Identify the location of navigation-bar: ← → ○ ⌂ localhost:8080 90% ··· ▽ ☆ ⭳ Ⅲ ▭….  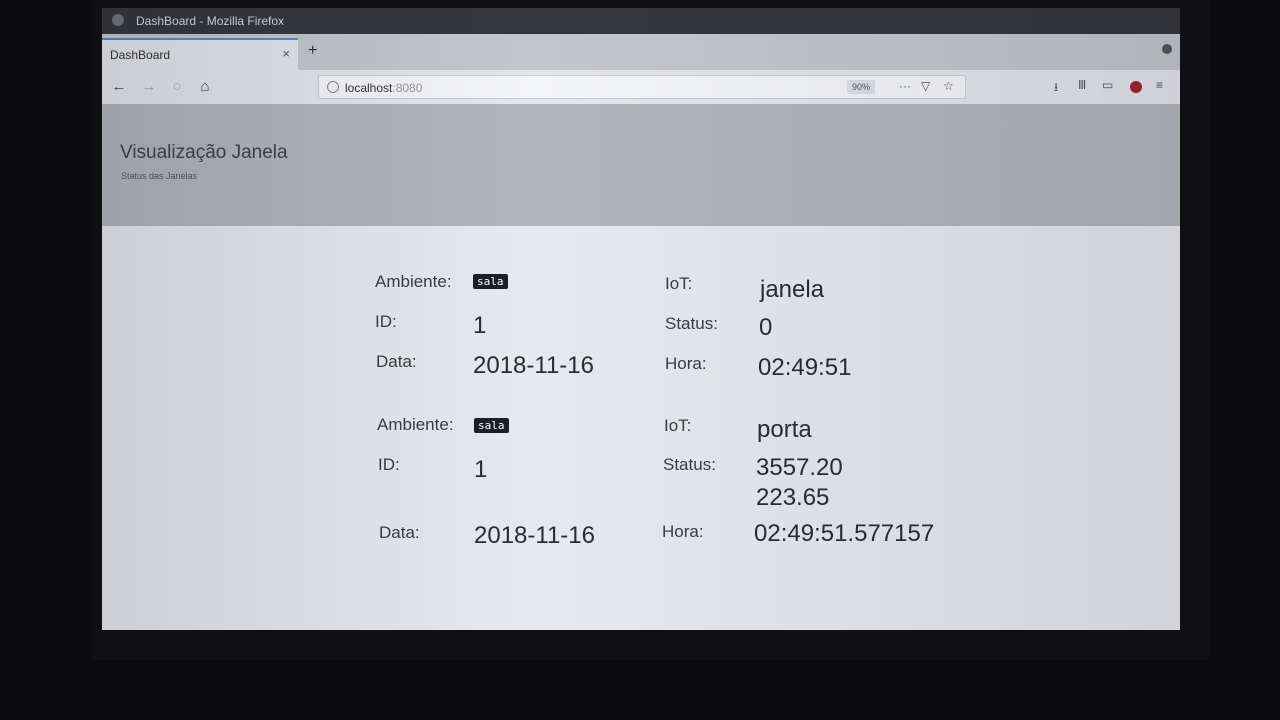
(641, 87).